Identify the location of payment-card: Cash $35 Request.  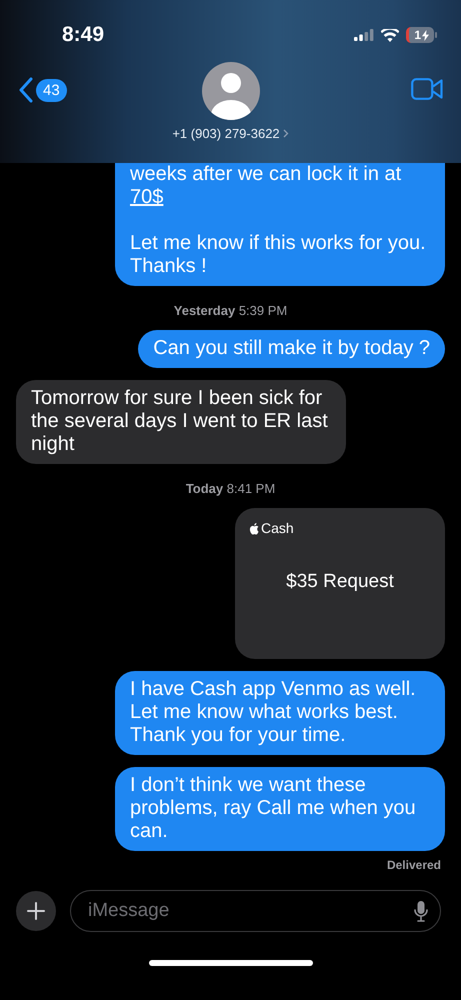
(340, 583).